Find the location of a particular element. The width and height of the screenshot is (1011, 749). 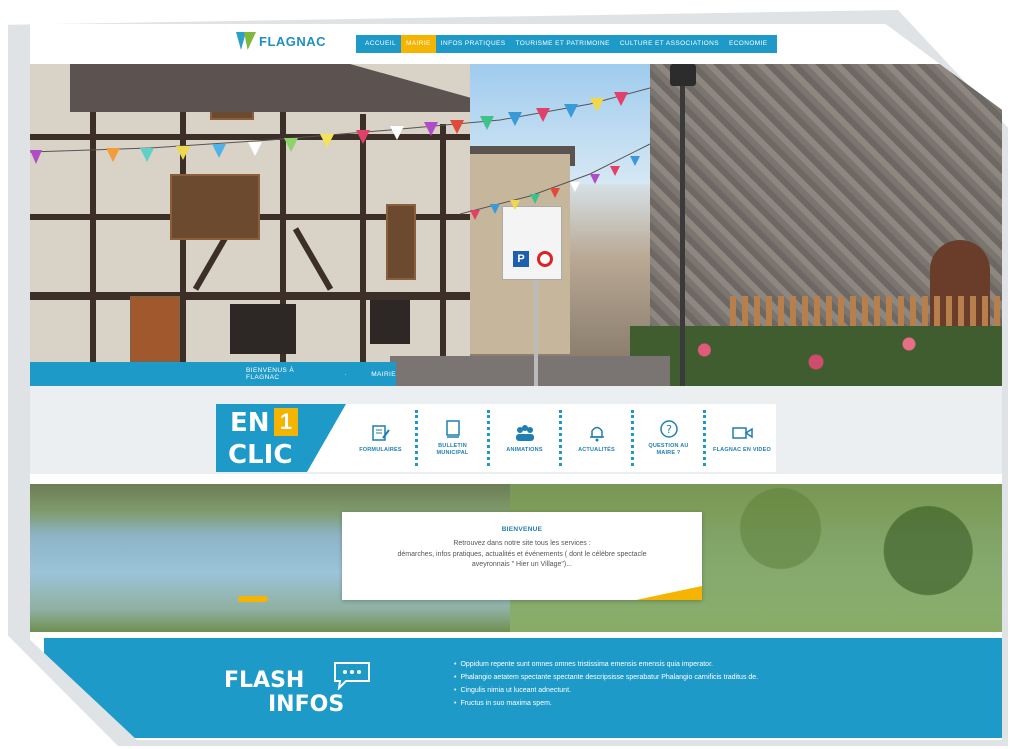

form-icon is located at coordinates (381, 433).